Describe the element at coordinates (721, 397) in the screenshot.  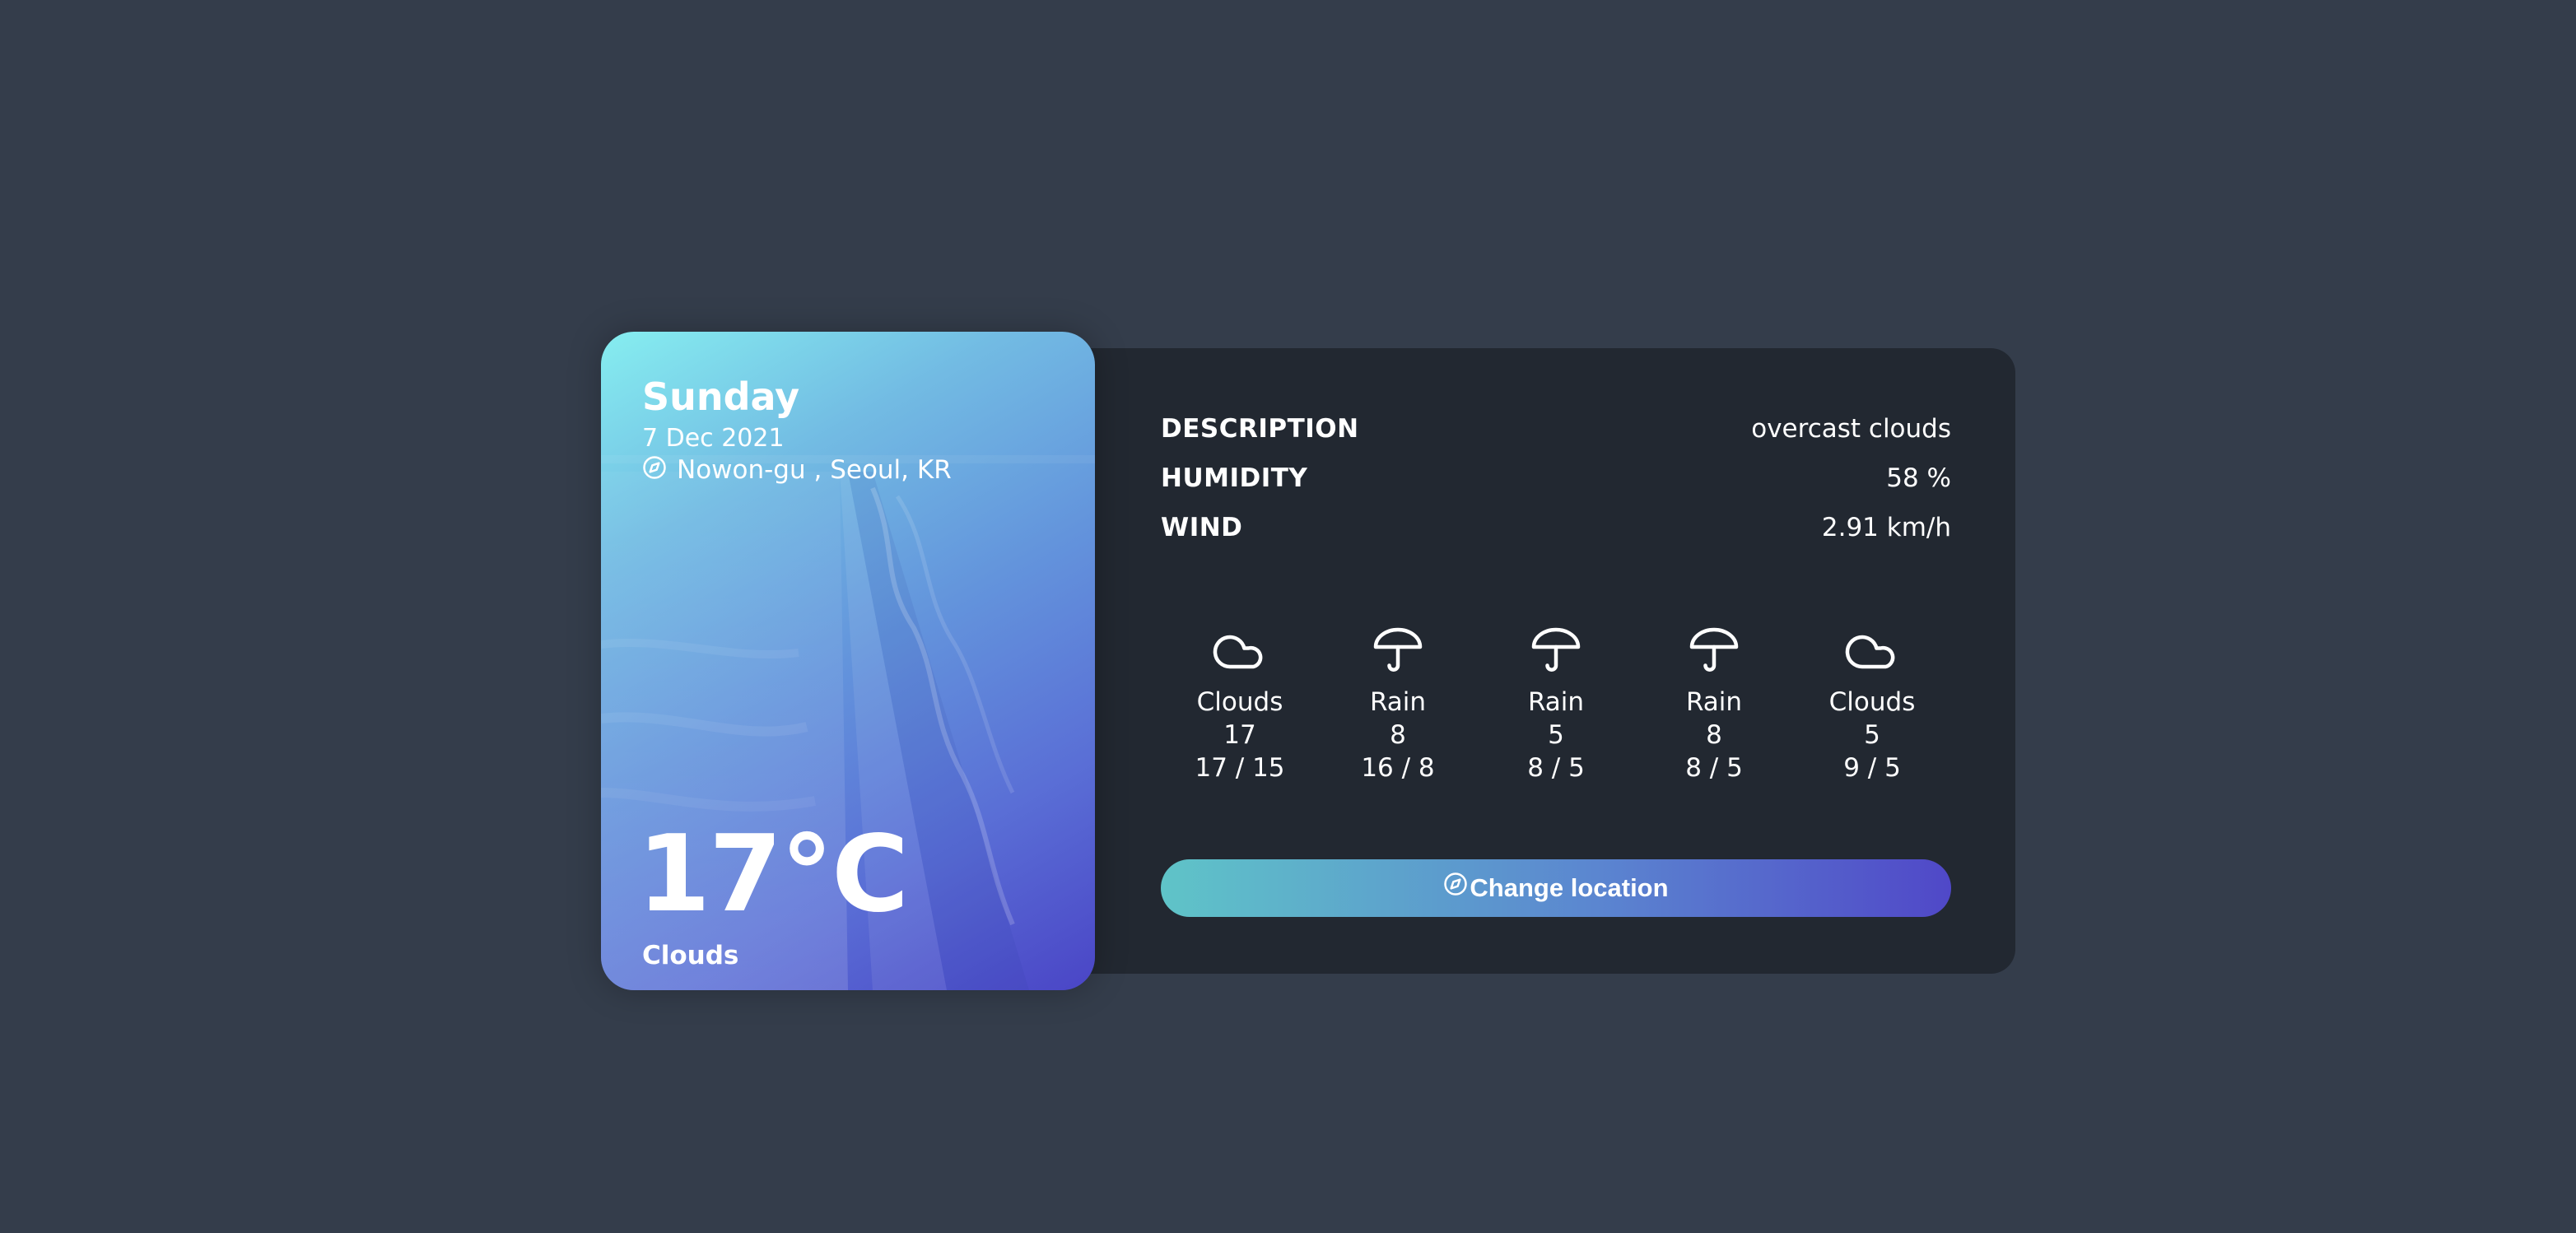
I see `day-name: Sunday` at that location.